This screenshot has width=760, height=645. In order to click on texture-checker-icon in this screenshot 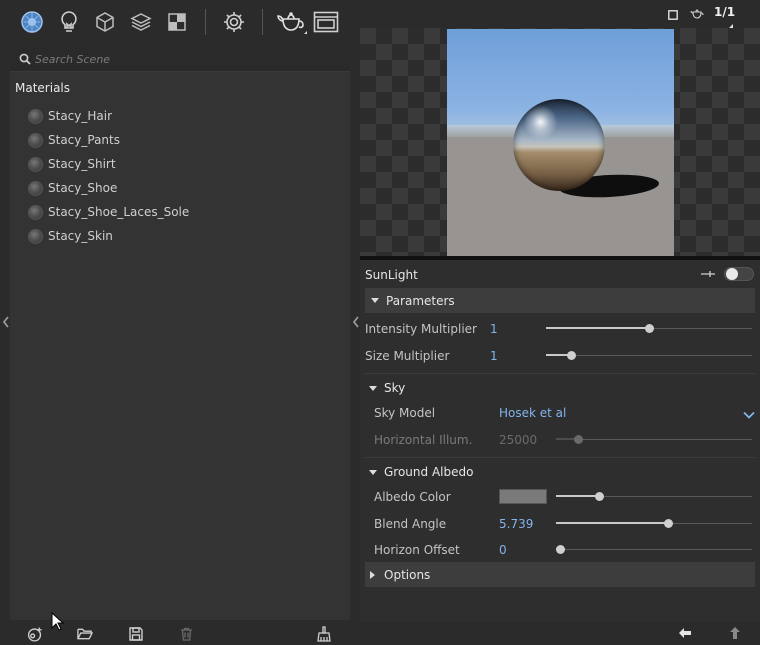, I will do `click(177, 22)`.